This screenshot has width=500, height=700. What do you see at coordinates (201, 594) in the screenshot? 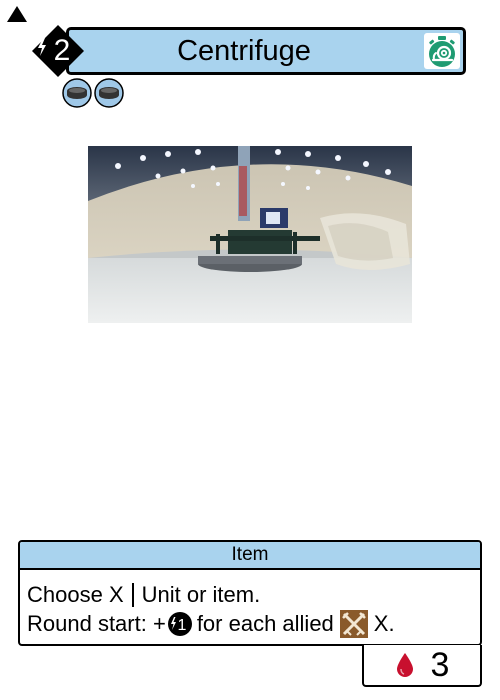
I see `rules-line1-target: Unit or item.` at bounding box center [201, 594].